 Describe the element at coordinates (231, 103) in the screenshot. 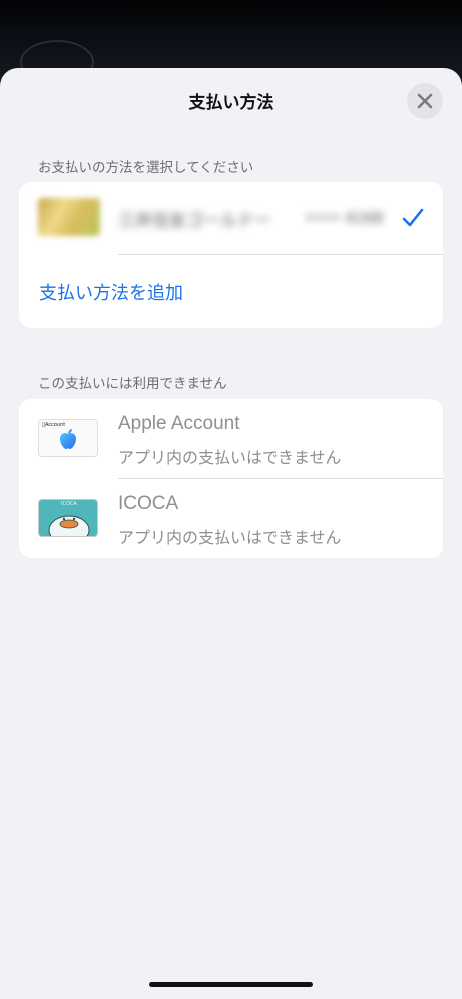

I see `sheet-title: 支払い方法` at that location.